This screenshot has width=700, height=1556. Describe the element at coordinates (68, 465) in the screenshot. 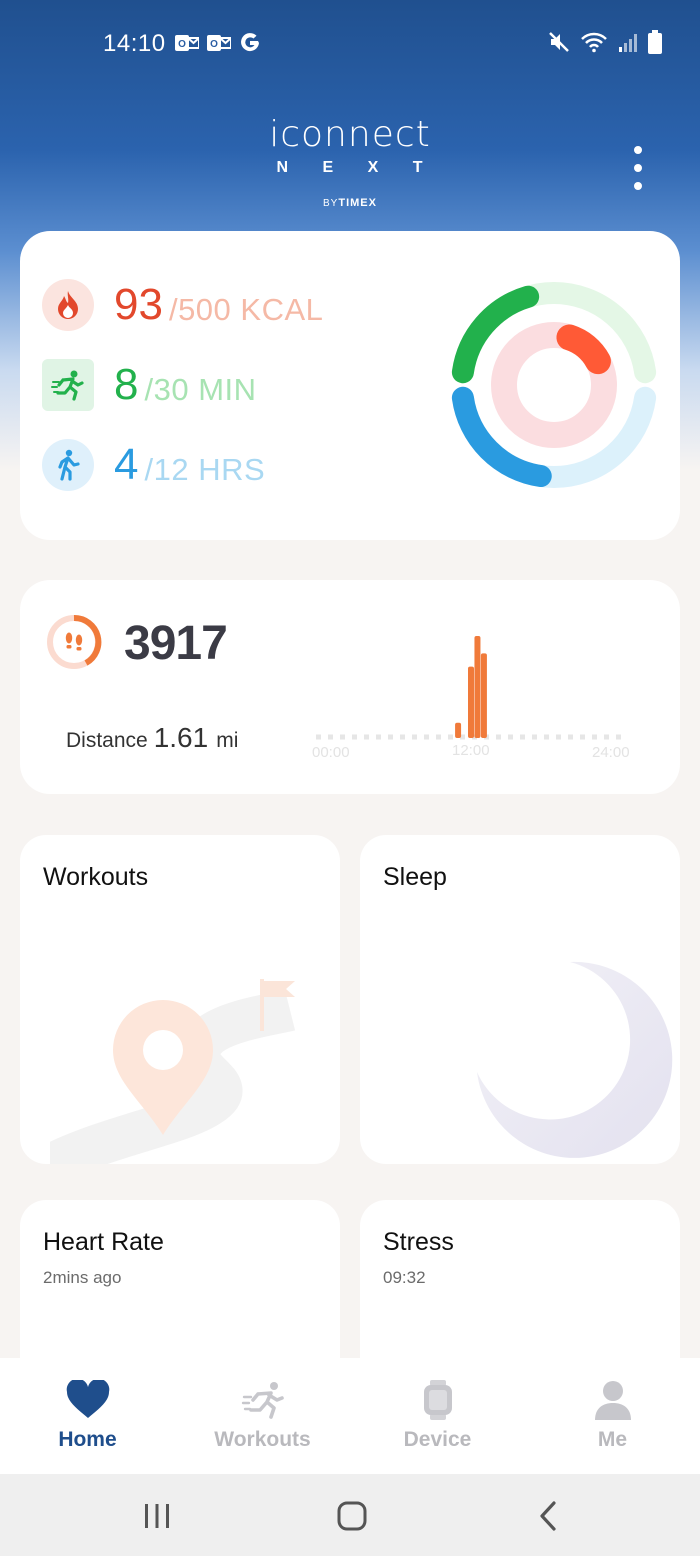

I see `walker-icon` at that location.